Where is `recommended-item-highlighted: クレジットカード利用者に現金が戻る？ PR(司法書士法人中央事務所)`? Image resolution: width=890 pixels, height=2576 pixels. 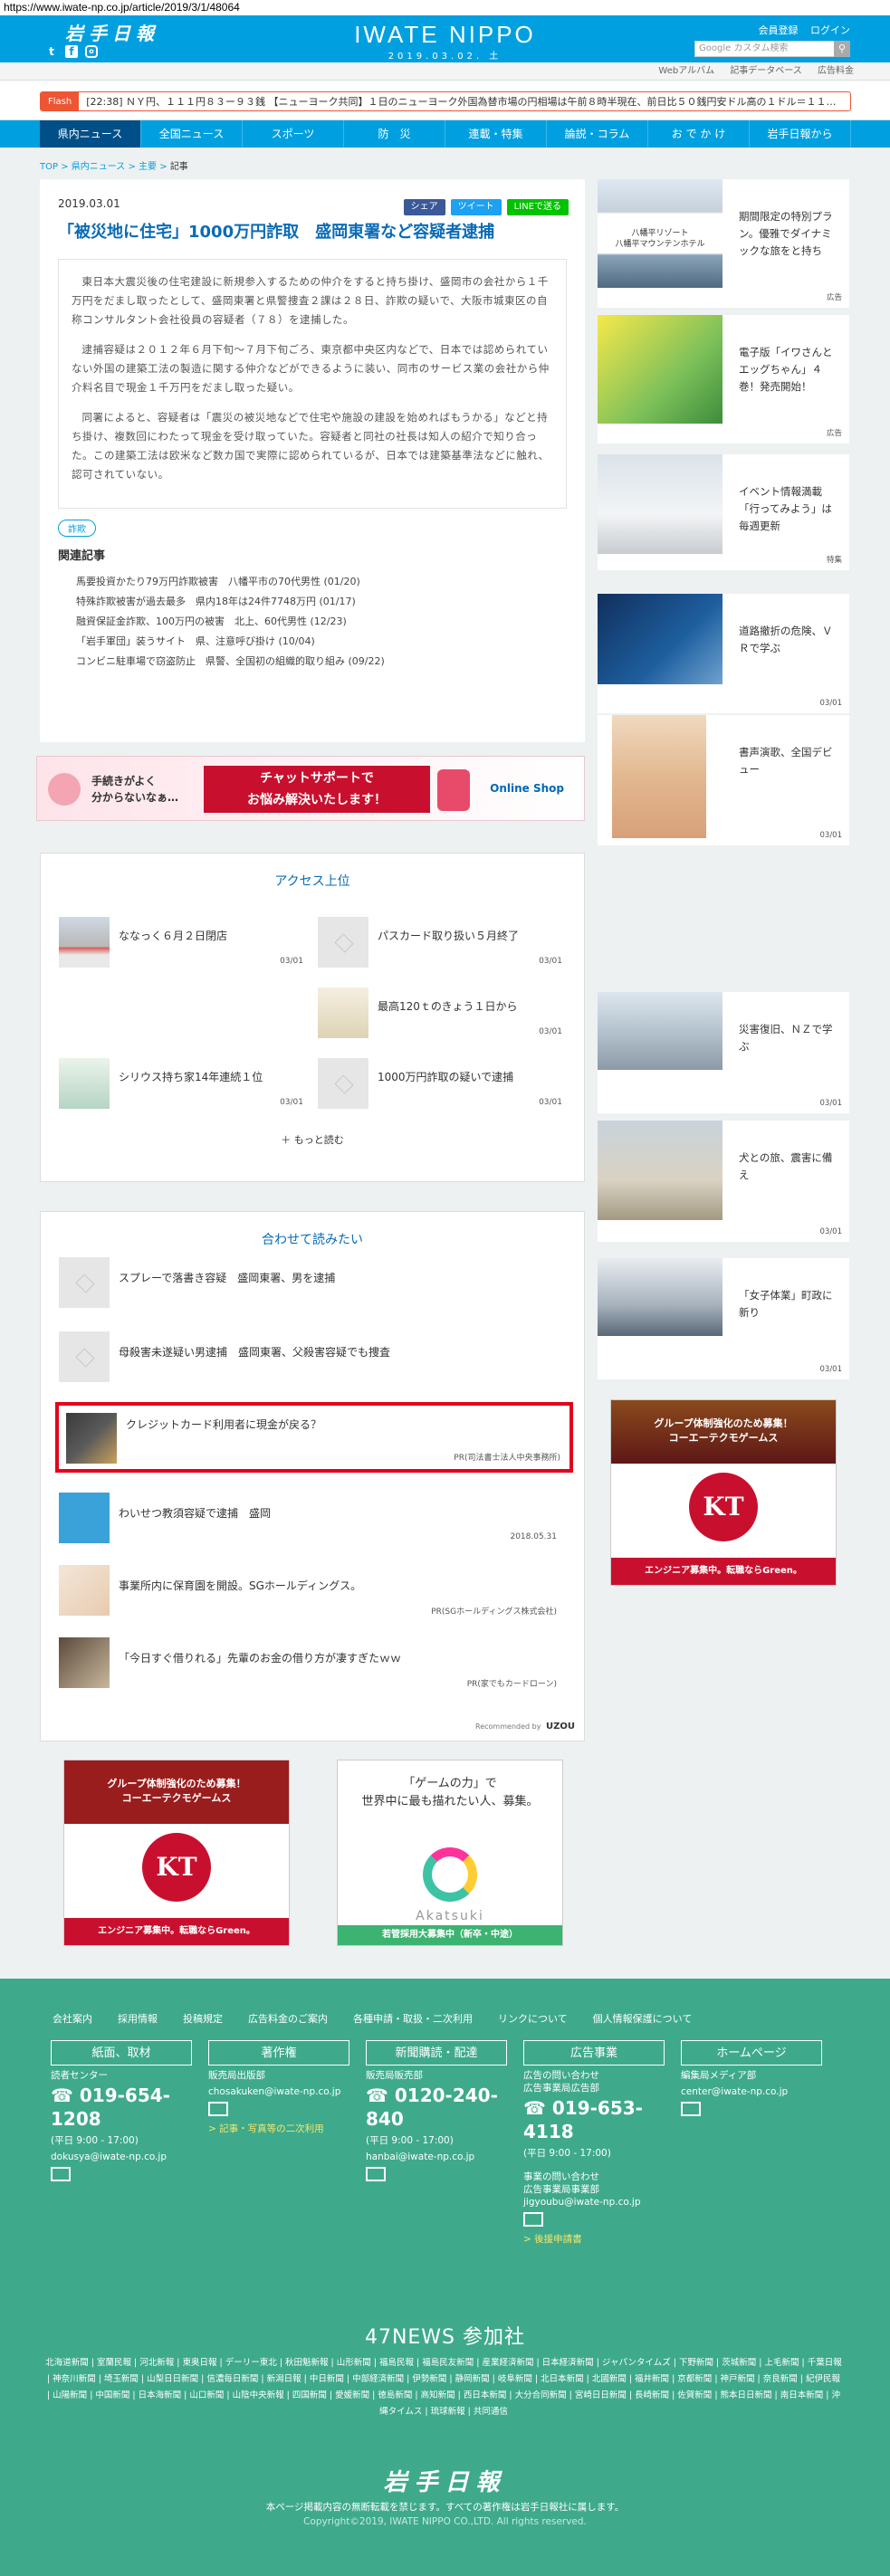 recommended-item-highlighted: クレジットカード利用者に現金が戻る？ PR(司法書士法人中央事務所) is located at coordinates (314, 1437).